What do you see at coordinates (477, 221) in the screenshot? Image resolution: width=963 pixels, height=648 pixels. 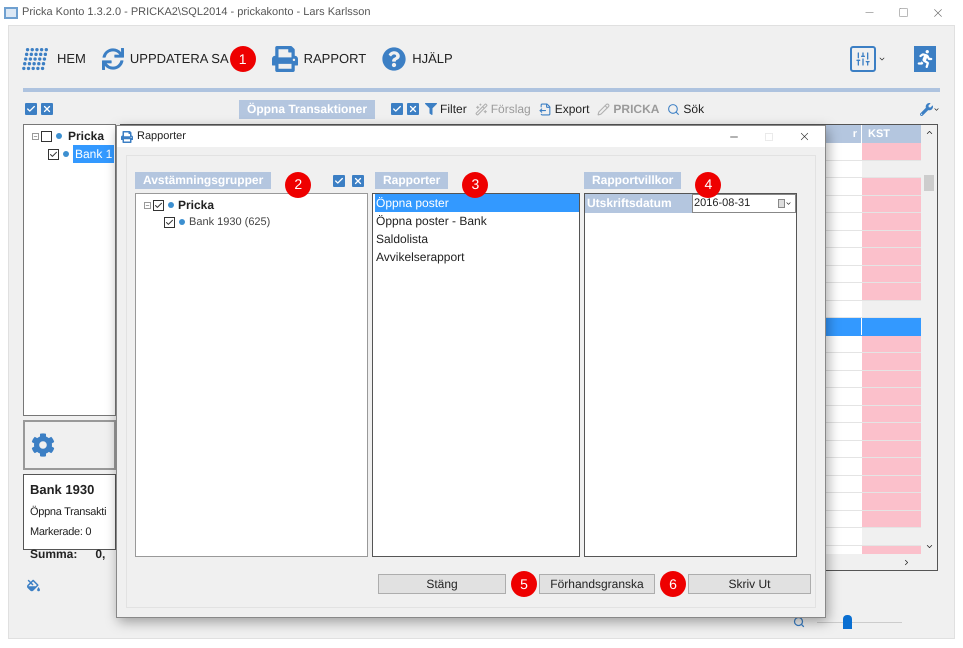 I see `report-item: Öppna poster - Bank` at bounding box center [477, 221].